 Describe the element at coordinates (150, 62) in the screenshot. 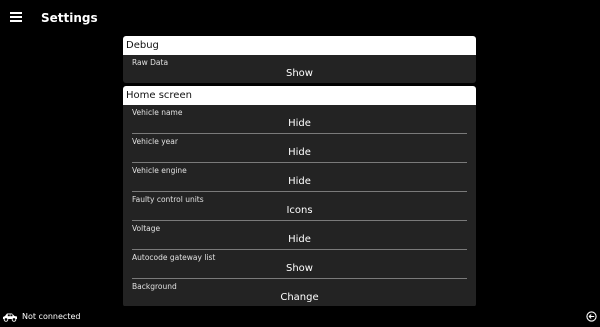

I see `setting-label: Raw Data` at that location.